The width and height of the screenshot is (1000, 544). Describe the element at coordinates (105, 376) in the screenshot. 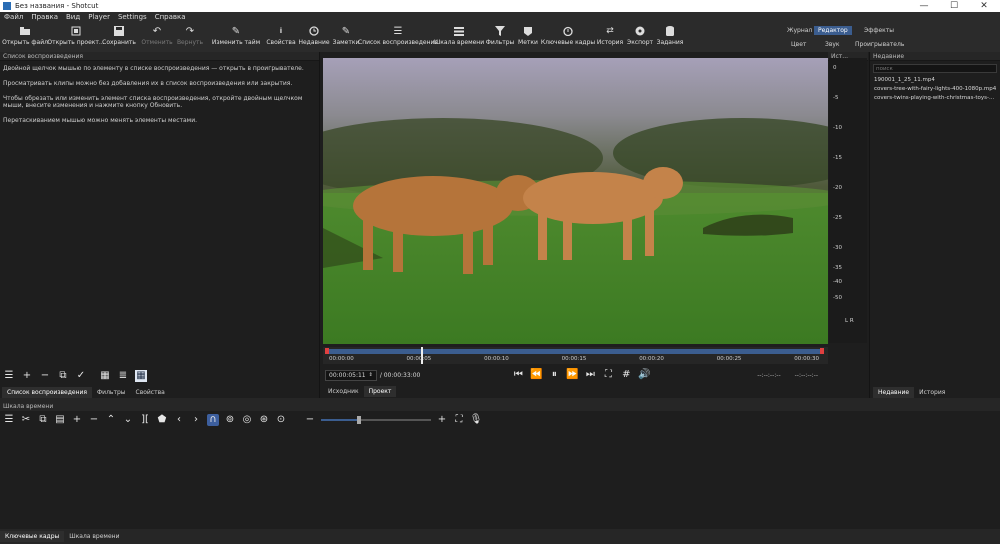

I see `view-details-icon: ▦` at that location.